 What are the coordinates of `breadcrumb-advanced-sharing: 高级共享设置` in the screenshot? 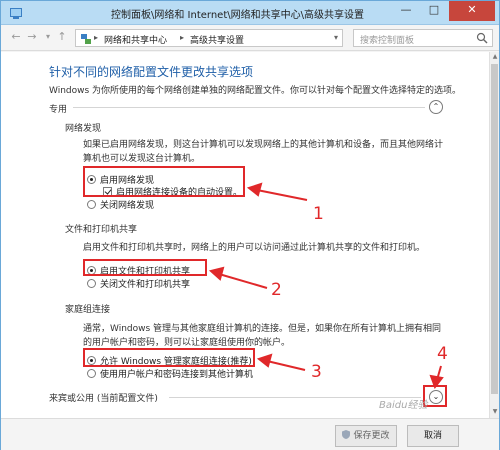 It's located at (217, 39).